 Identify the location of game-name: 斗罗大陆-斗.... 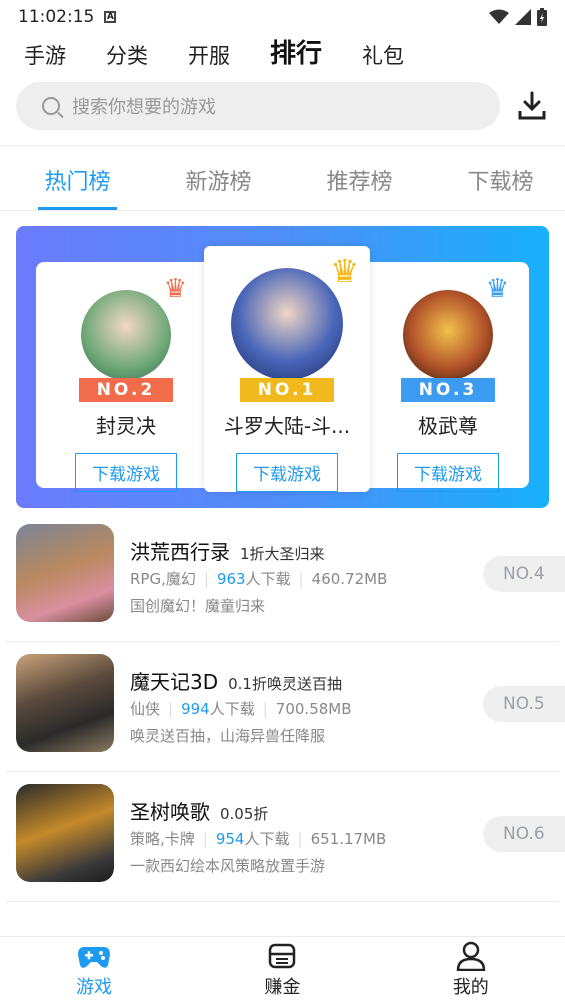
(287, 426).